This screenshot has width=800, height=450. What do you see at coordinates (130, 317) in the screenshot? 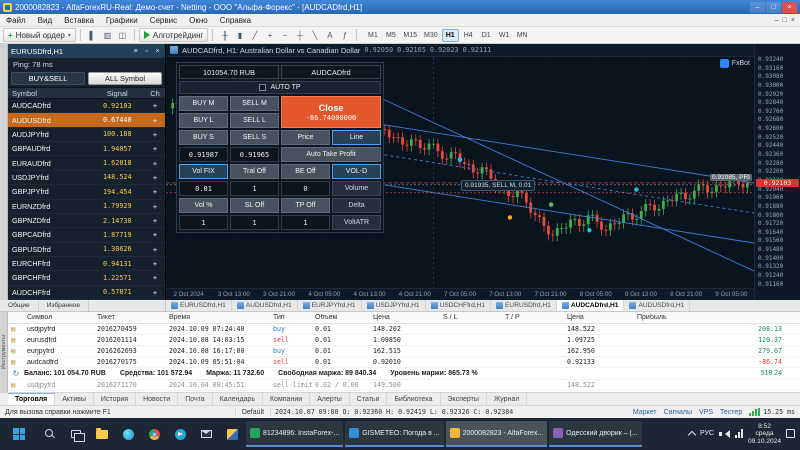
I see `orders-column-Тикет: Тикет` at bounding box center [130, 317].